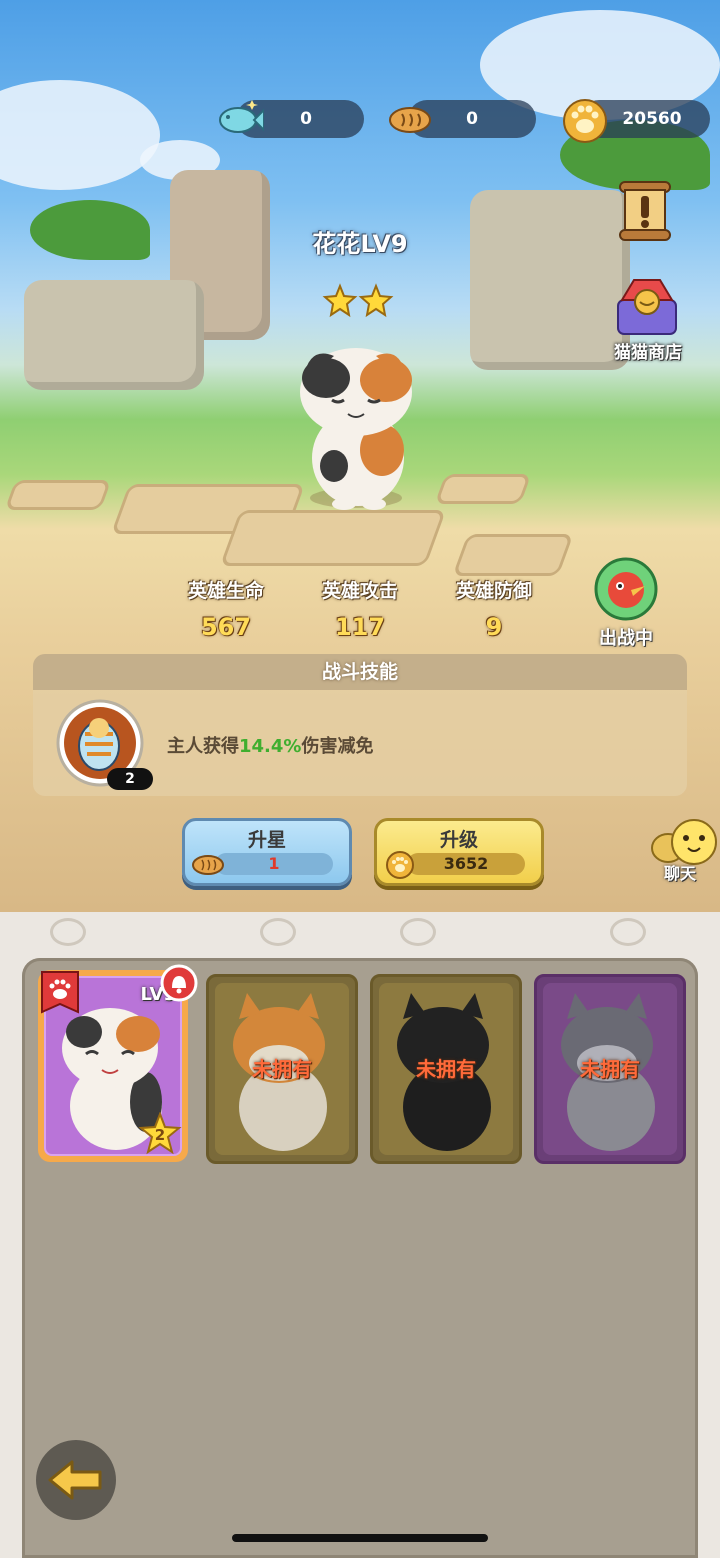 Image resolution: width=720 pixels, height=1558 pixels. What do you see at coordinates (494, 627) in the screenshot?
I see `stat-defense-value: 9` at bounding box center [494, 627].